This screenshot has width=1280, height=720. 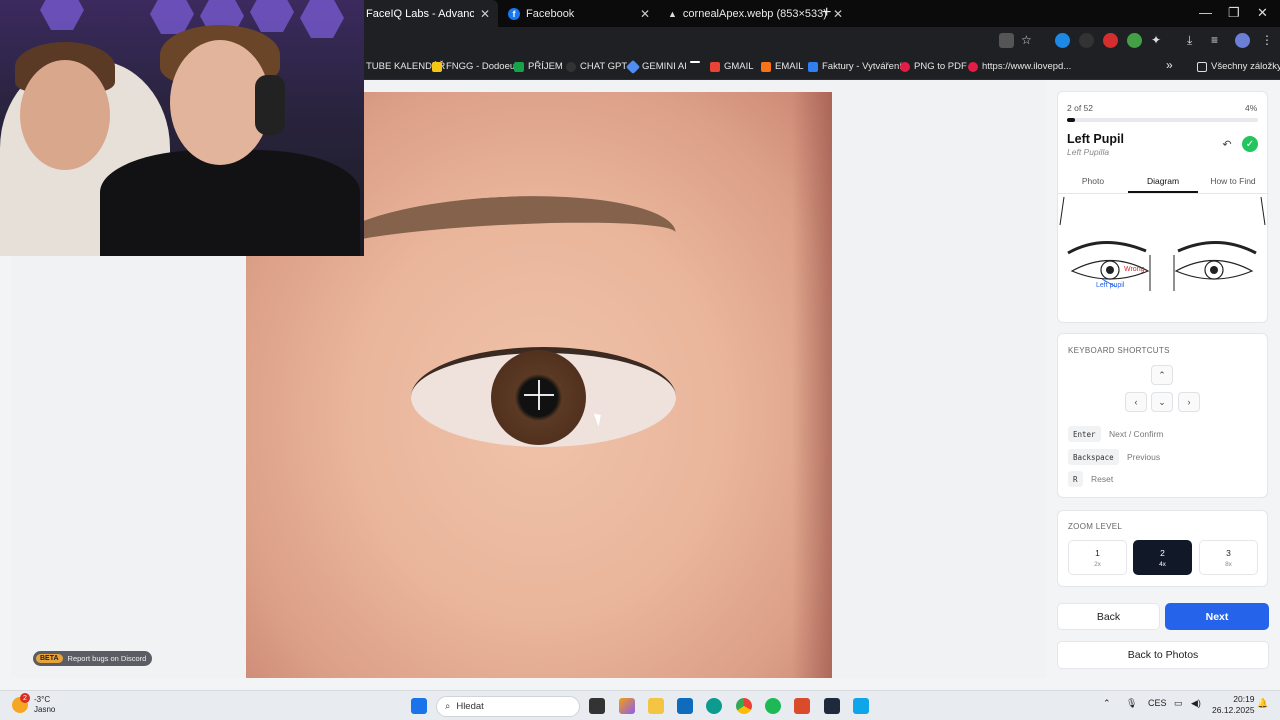 I want to click on extension-3-icon, so click(x=1110, y=40).